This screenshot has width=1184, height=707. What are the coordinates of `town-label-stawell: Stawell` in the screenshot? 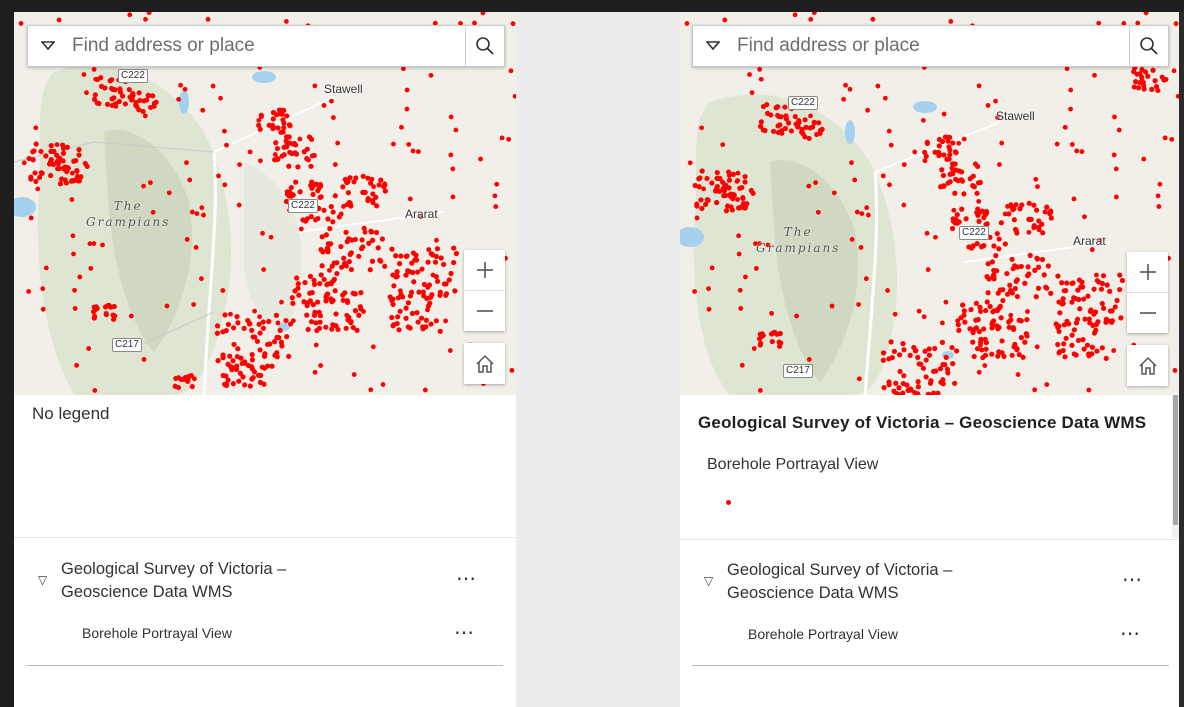 It's located at (1015, 116).